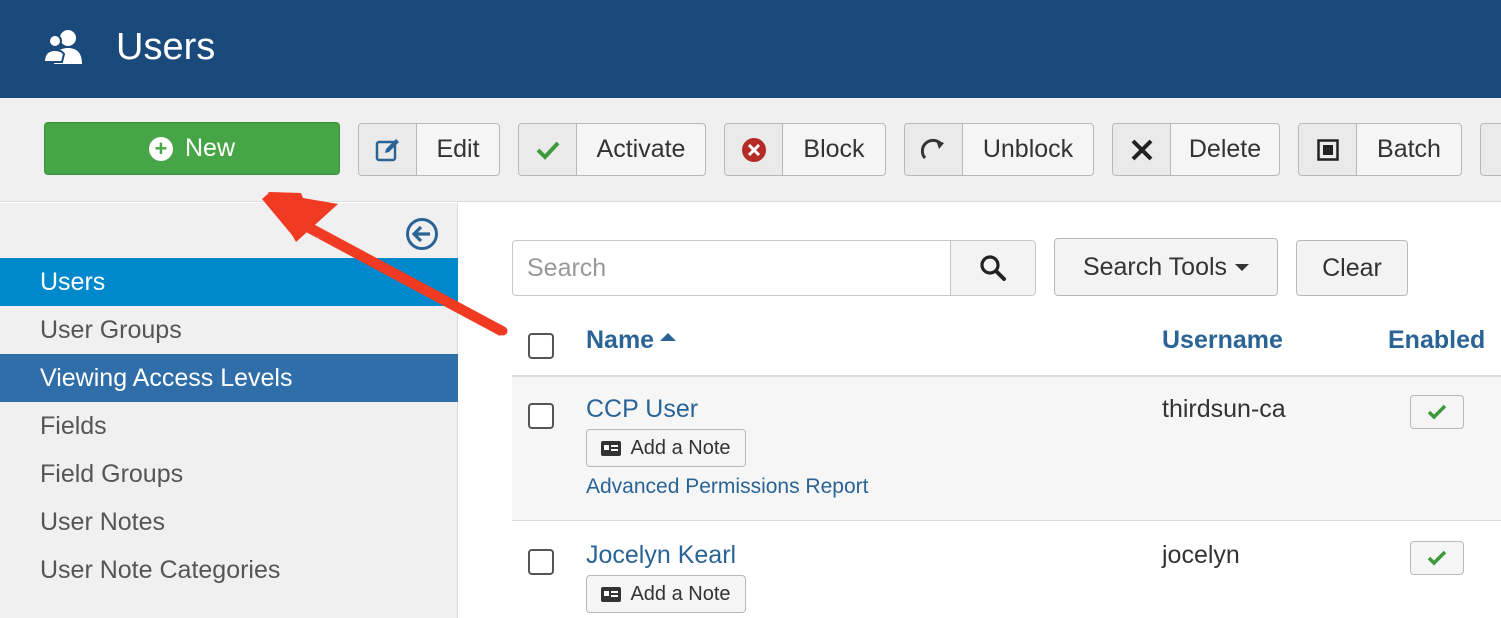 This screenshot has width=1501, height=618. What do you see at coordinates (1028, 149) in the screenshot?
I see `unblock-button-label: Unblock` at bounding box center [1028, 149].